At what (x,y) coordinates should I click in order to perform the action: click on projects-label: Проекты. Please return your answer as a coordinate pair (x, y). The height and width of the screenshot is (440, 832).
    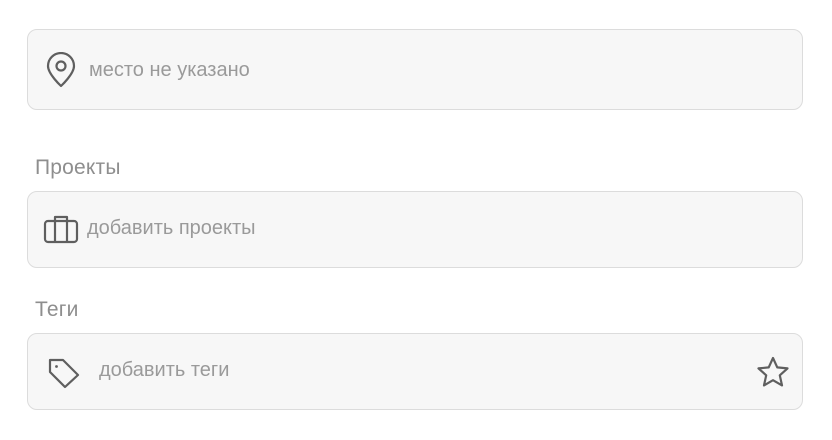
    Looking at the image, I should click on (78, 167).